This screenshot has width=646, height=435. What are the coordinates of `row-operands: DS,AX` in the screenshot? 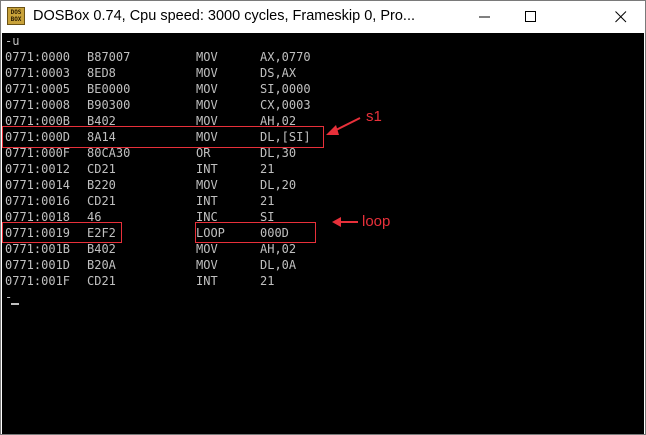 It's located at (278, 73).